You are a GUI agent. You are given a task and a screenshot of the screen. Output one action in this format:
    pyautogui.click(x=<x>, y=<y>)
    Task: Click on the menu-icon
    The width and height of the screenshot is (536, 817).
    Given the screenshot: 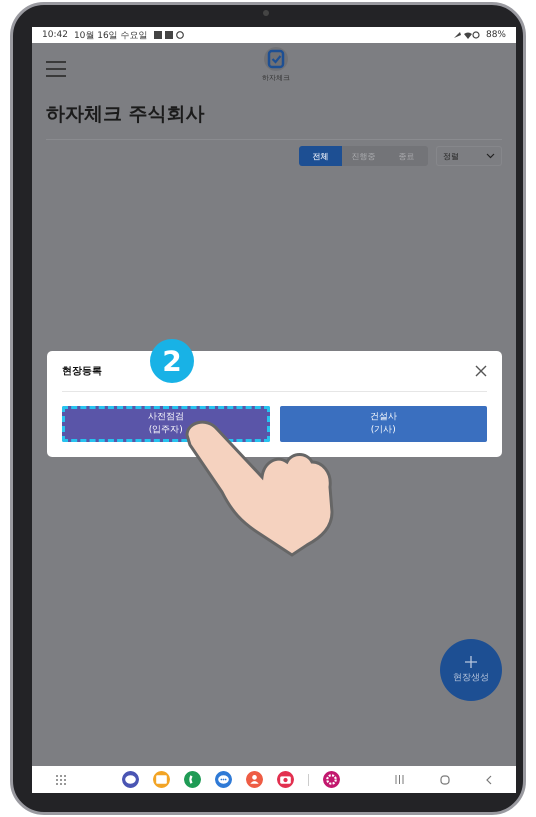 What is the action you would take?
    pyautogui.click(x=56, y=69)
    